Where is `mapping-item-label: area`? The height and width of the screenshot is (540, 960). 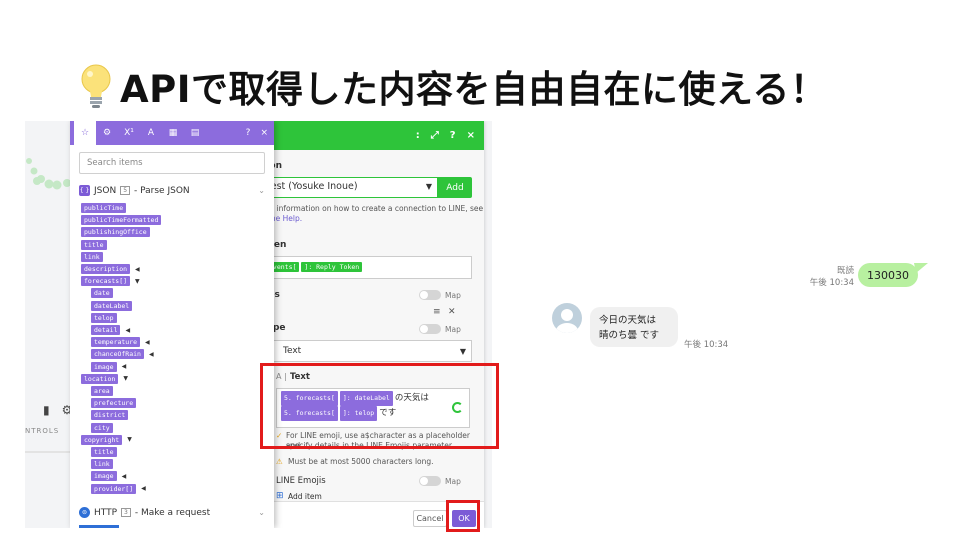 mapping-item-label: area is located at coordinates (102, 391).